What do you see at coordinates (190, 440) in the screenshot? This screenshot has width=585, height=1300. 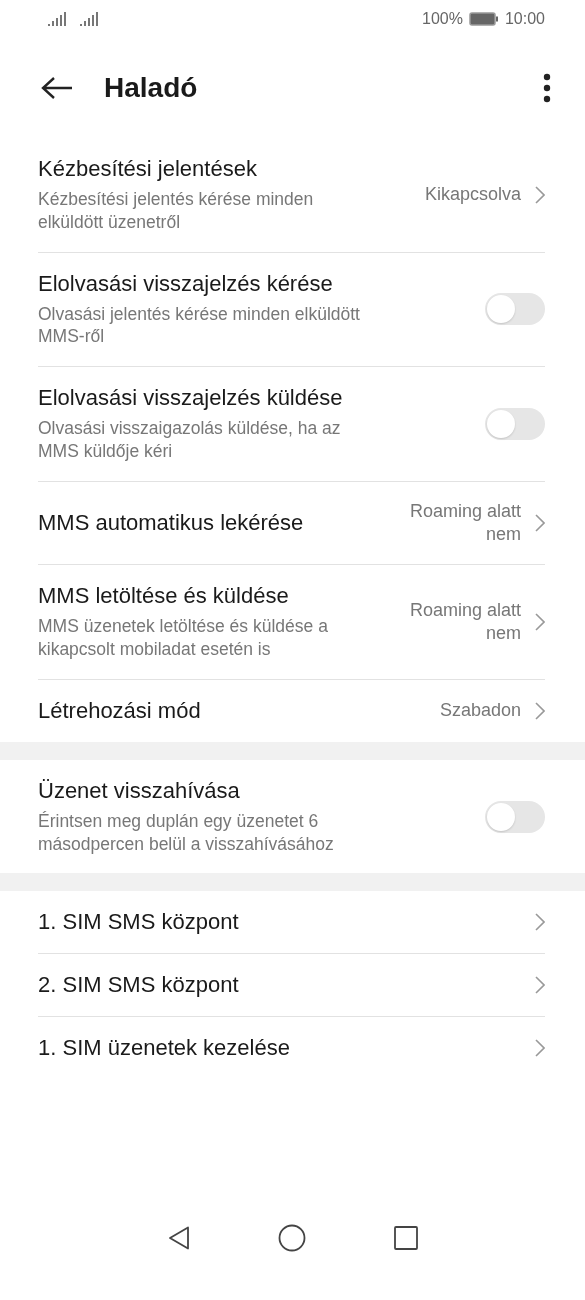 I see `setting-description: Olvasási visszaigazolás küldése, ha az MMS küldője kéri` at bounding box center [190, 440].